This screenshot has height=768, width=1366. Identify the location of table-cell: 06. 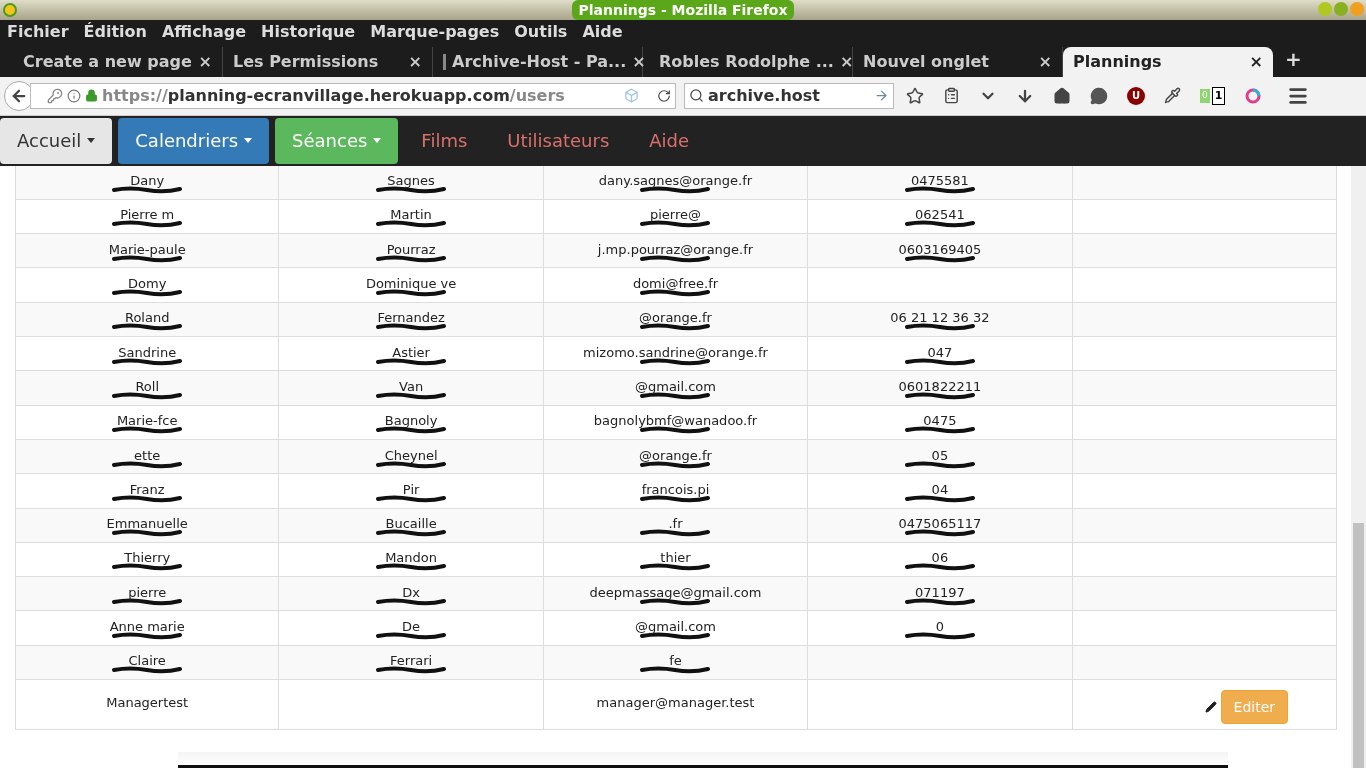
(940, 558).